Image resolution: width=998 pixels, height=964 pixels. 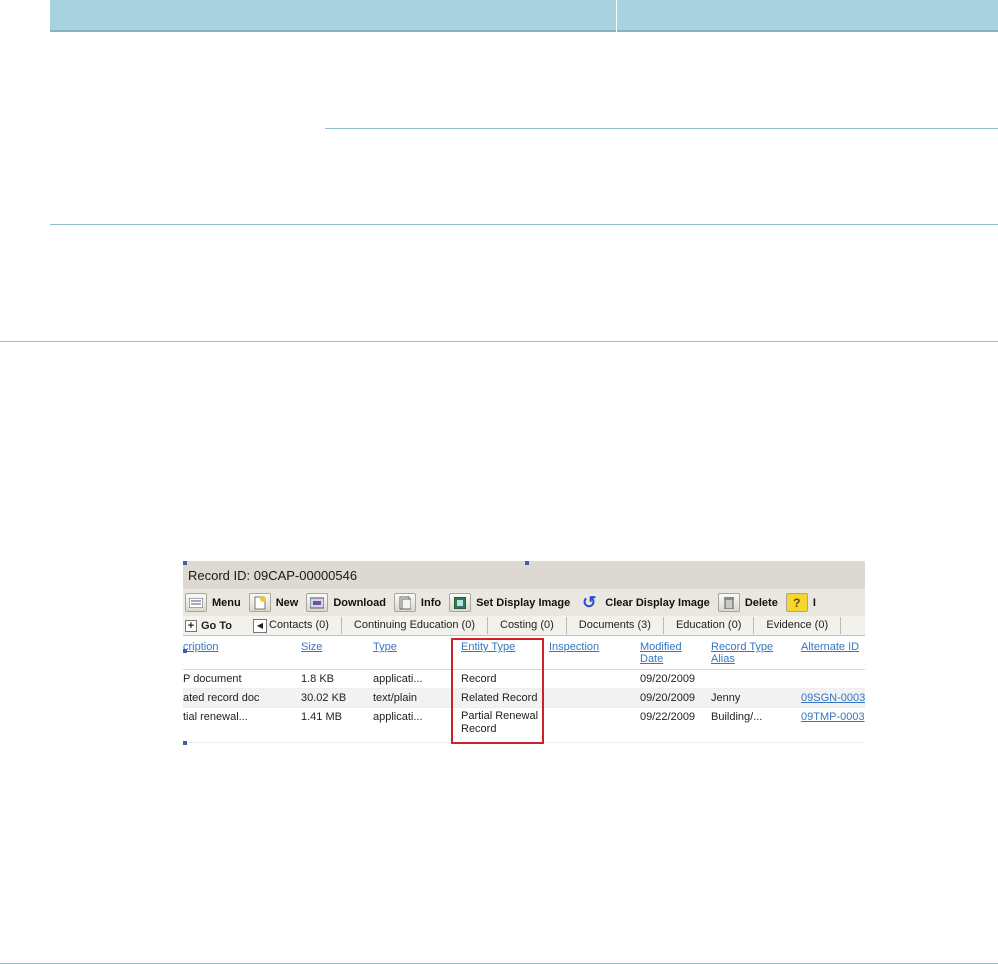 I want to click on new-icon, so click(x=259, y=602).